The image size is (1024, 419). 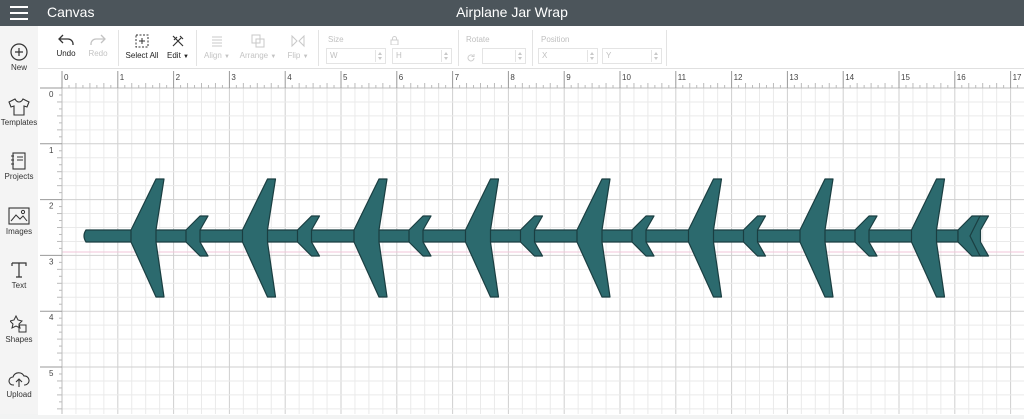 What do you see at coordinates (19, 216) in the screenshot?
I see `image-icon` at bounding box center [19, 216].